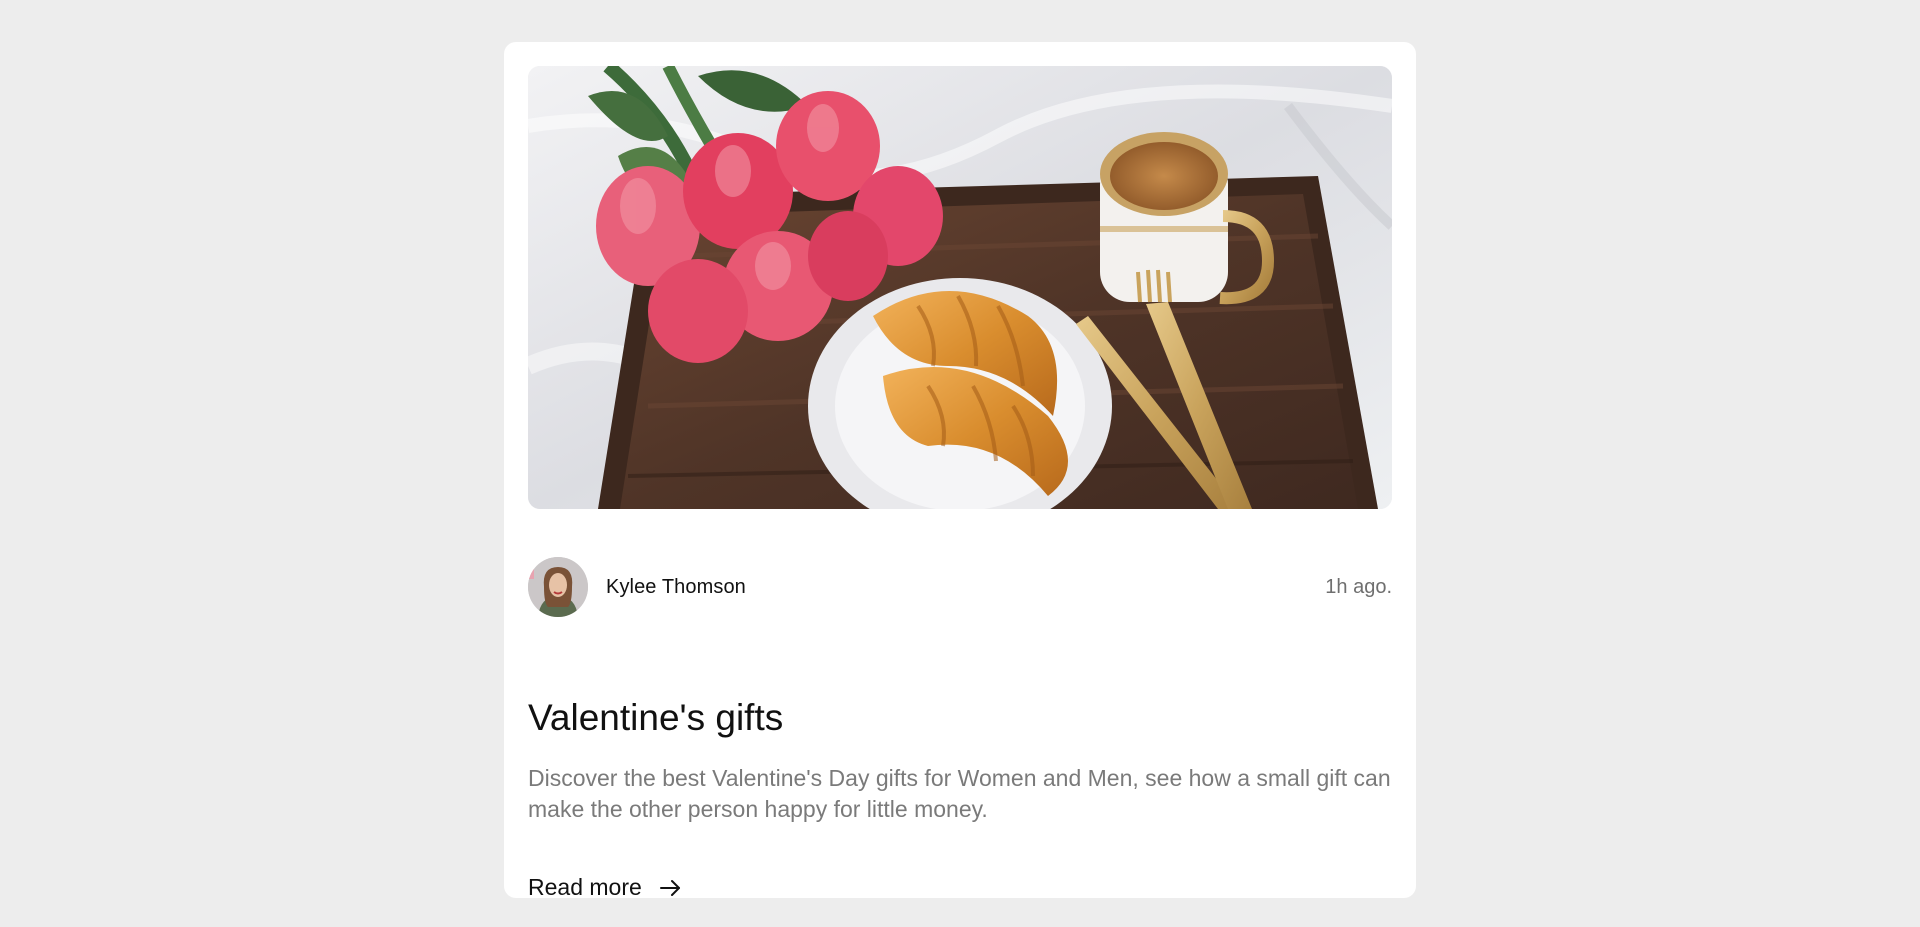  I want to click on avatar, so click(558, 587).